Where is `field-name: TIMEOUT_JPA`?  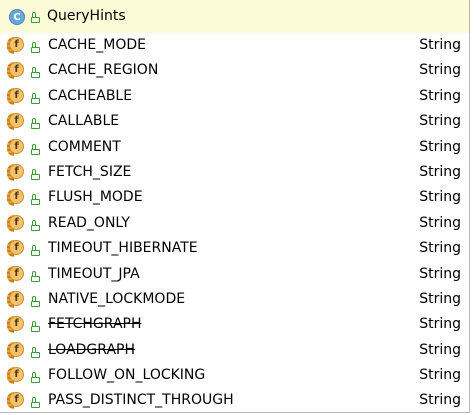
field-name: TIMEOUT_JPA is located at coordinates (94, 273).